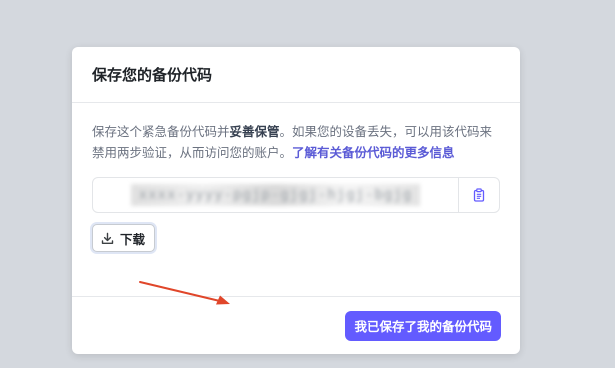  Describe the element at coordinates (161, 131) in the screenshot. I see `description-text-1: 保存这个紧急备份代码并` at that location.